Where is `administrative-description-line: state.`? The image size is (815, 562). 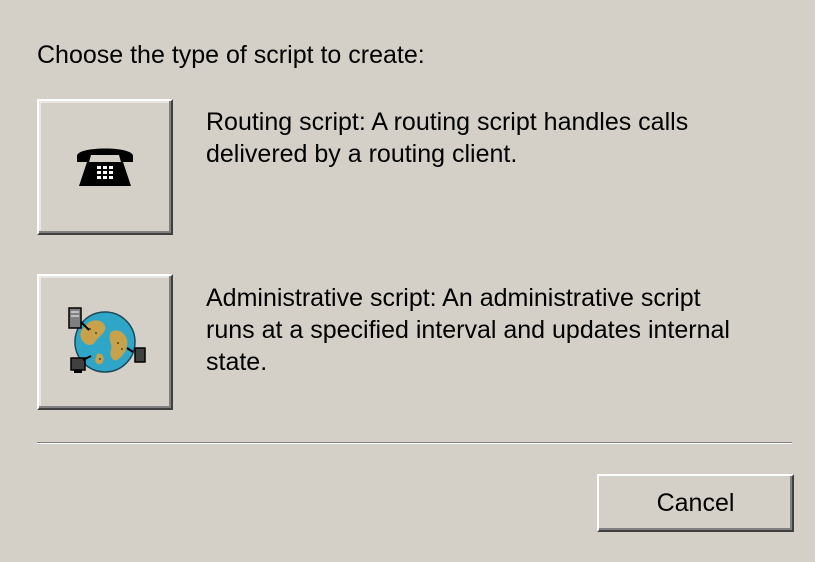 administrative-description-line: state. is located at coordinates (237, 362).